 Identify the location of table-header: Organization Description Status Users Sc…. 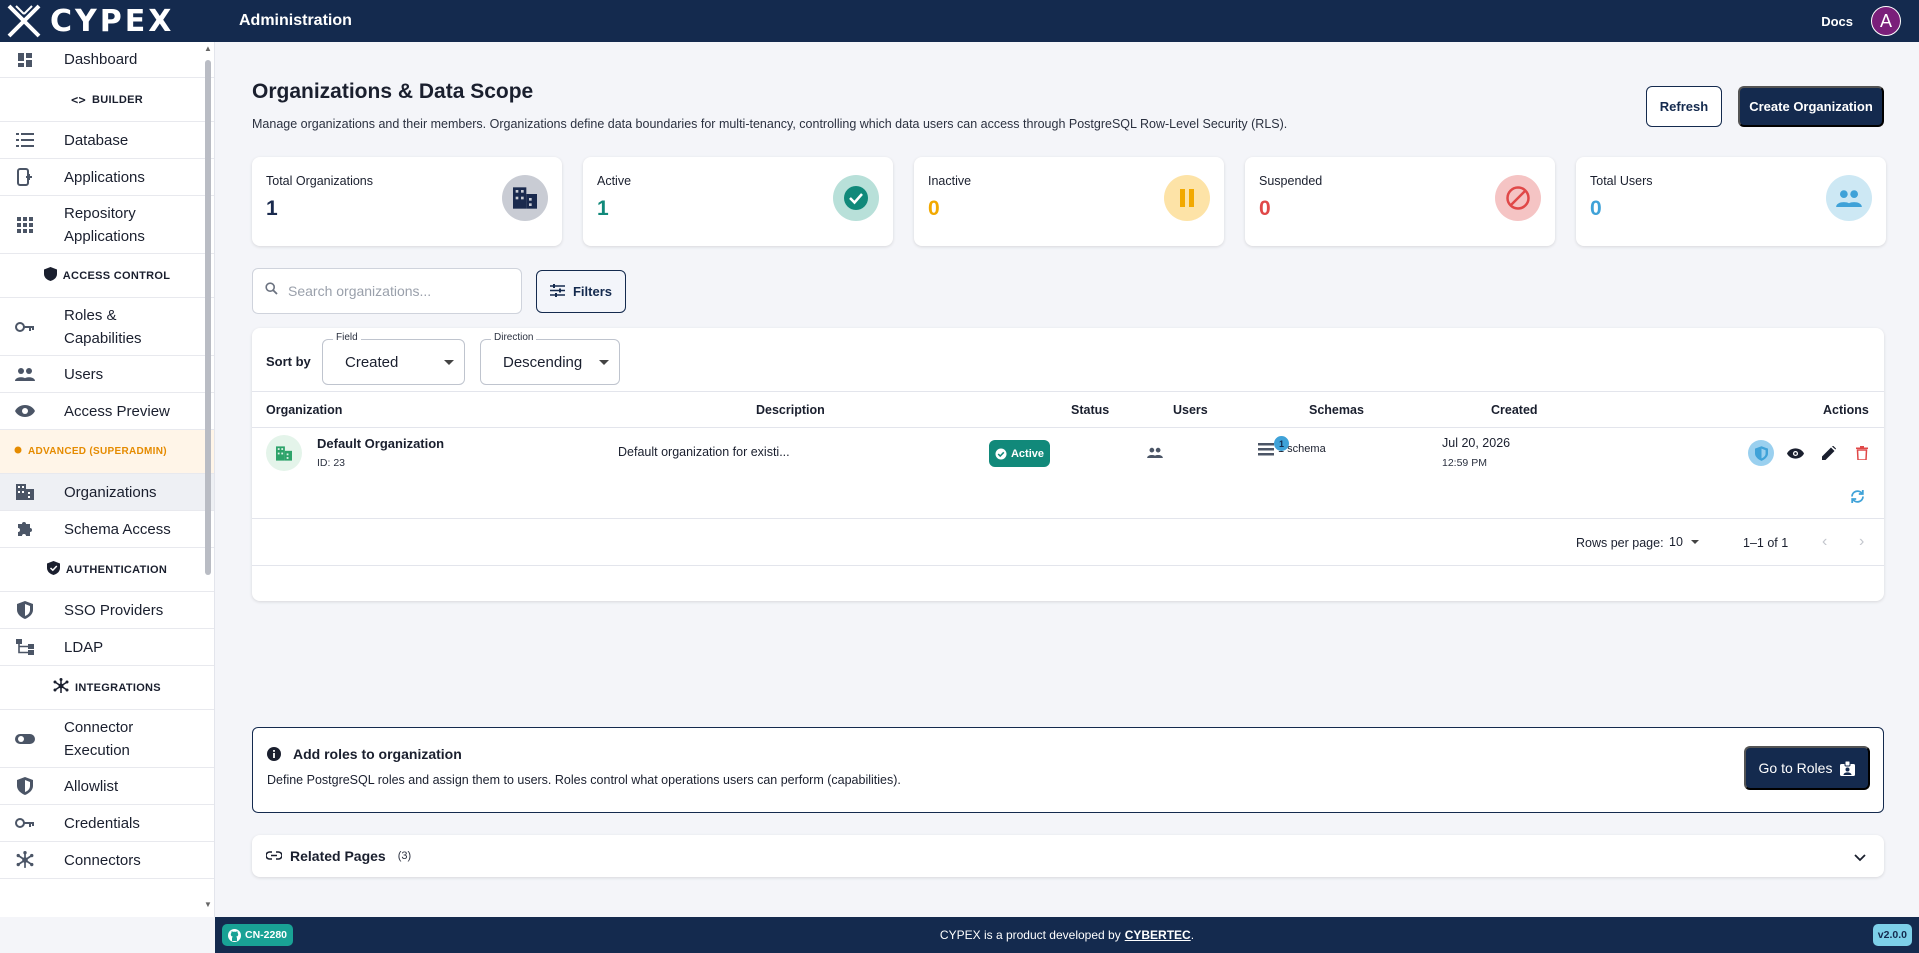
(1068, 410).